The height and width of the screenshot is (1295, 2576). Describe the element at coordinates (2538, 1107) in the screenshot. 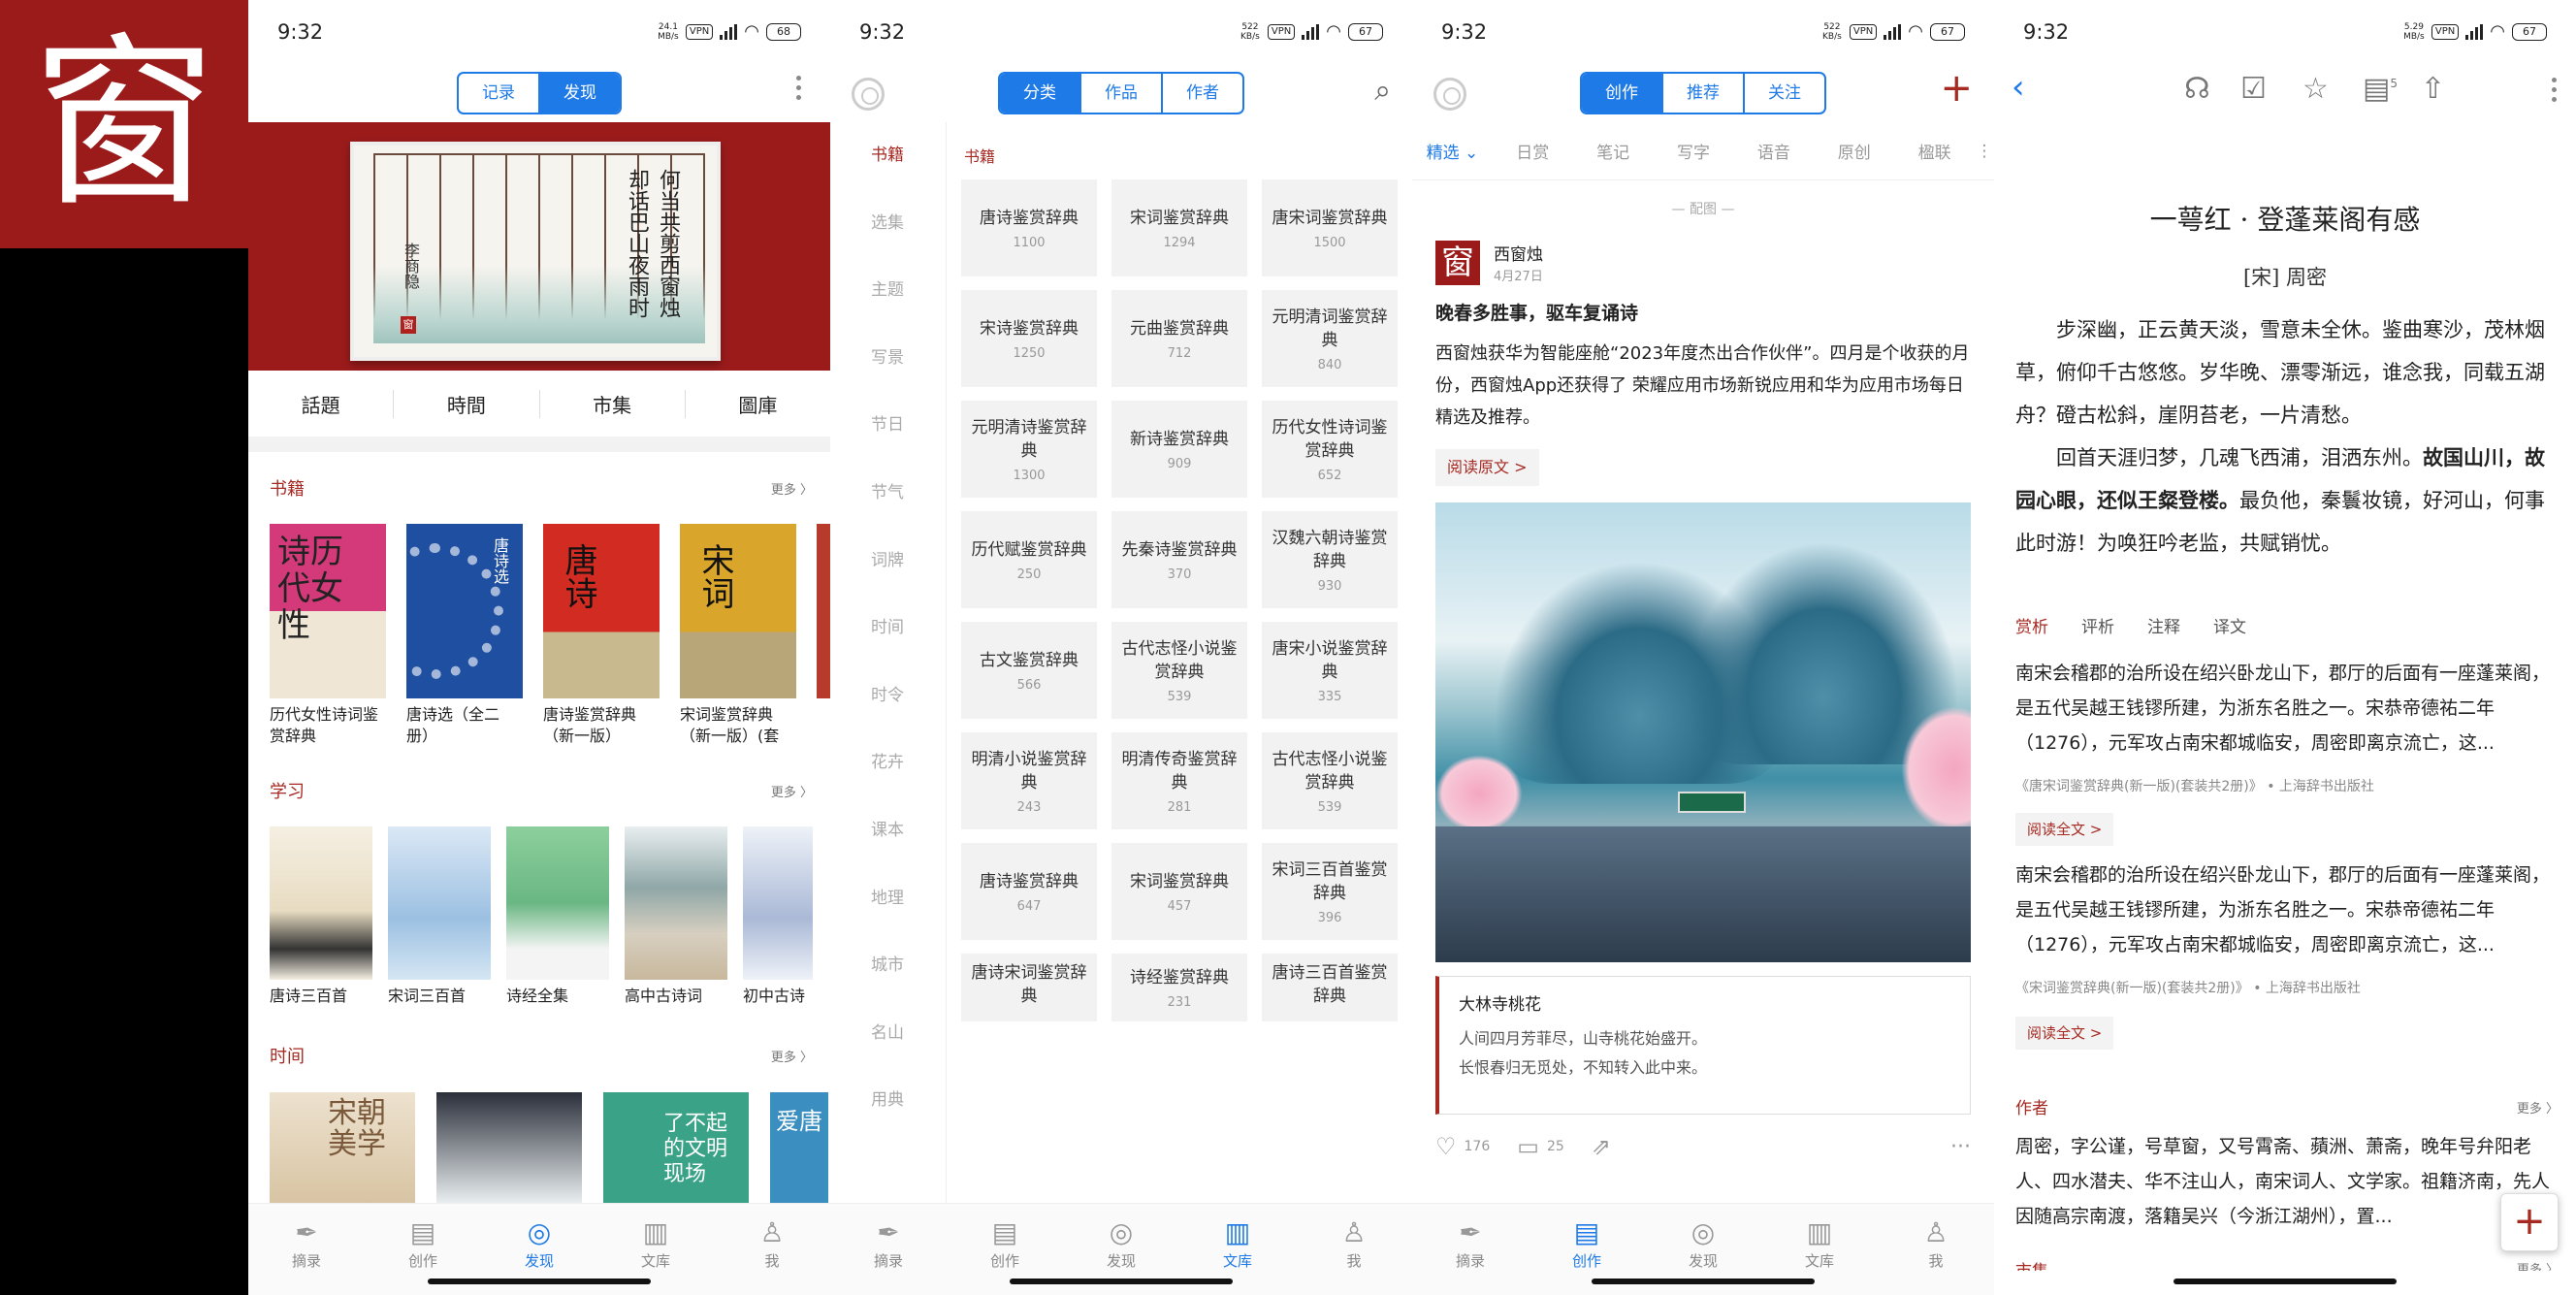

I see `author-more: 更多 〉` at that location.